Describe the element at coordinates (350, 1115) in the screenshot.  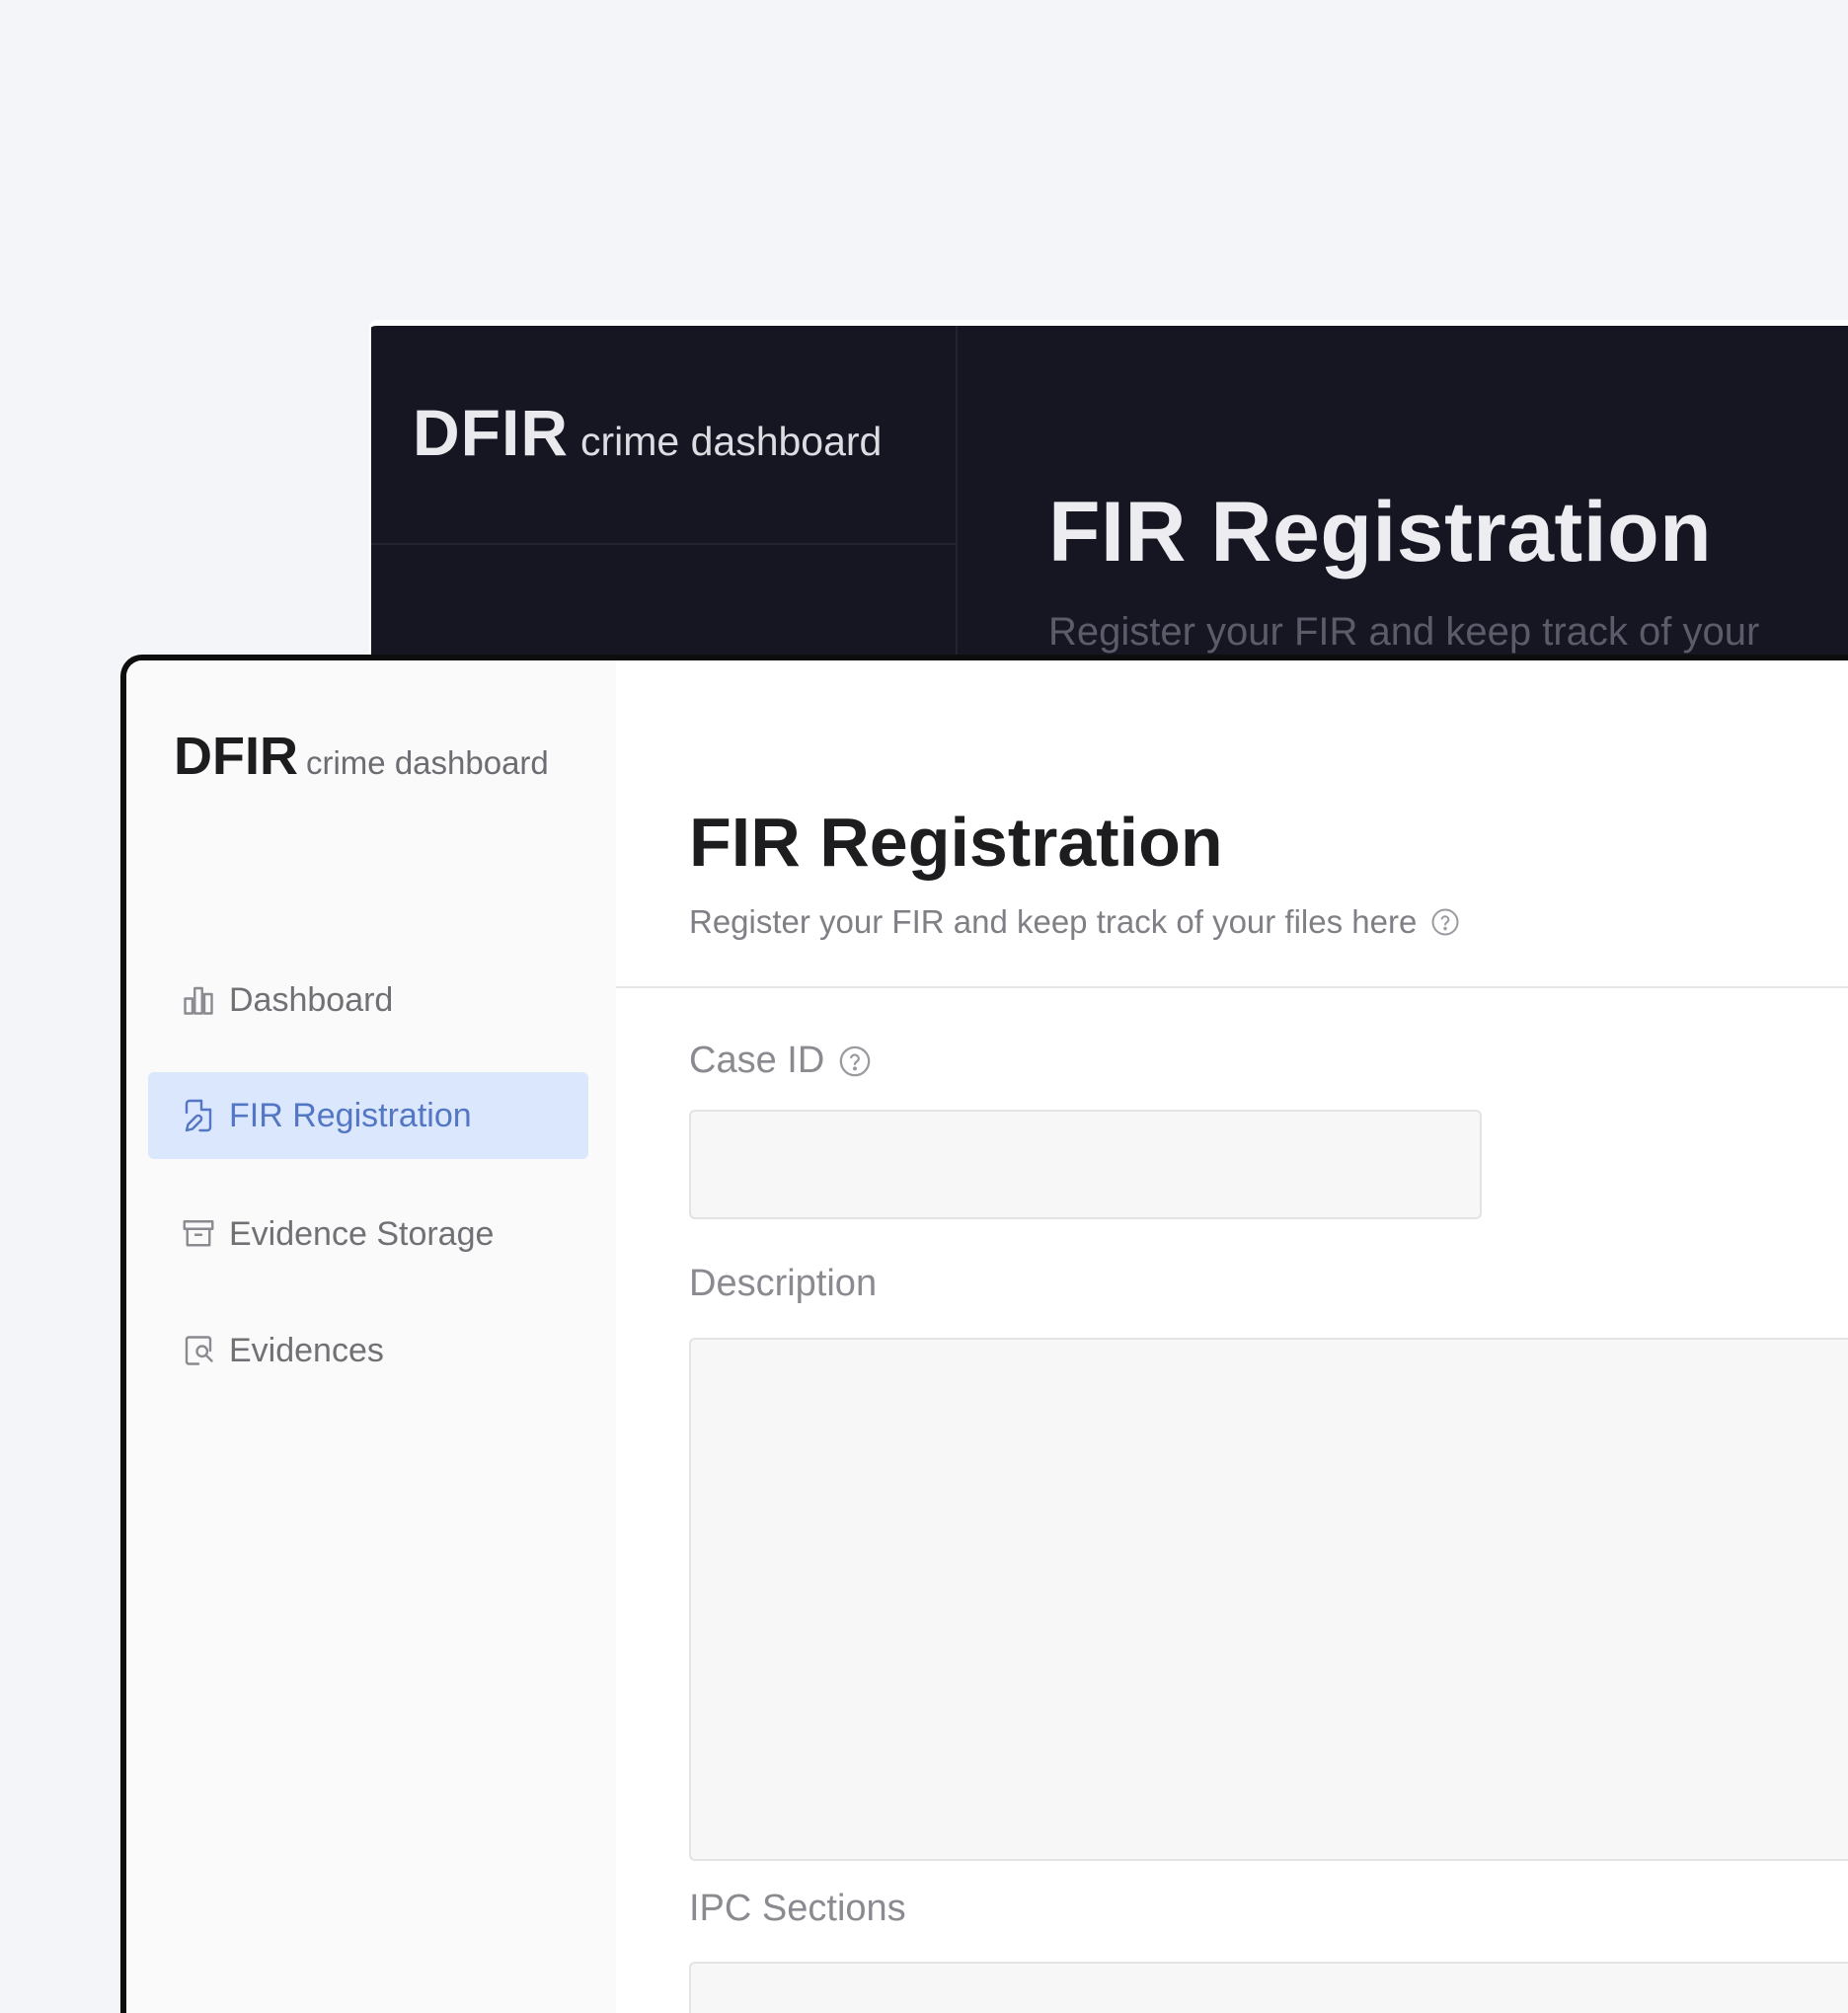
I see `sidebar-item-label: FIR Registration` at that location.